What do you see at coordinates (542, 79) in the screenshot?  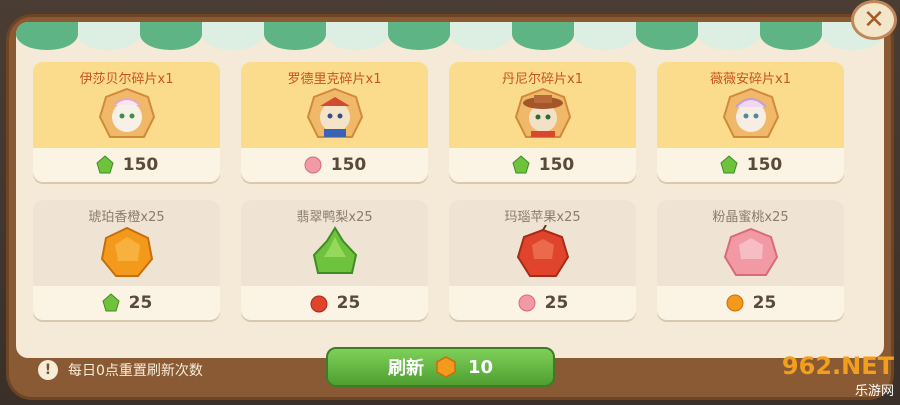 I see `item-name: 丹尼尔碎片x1` at bounding box center [542, 79].